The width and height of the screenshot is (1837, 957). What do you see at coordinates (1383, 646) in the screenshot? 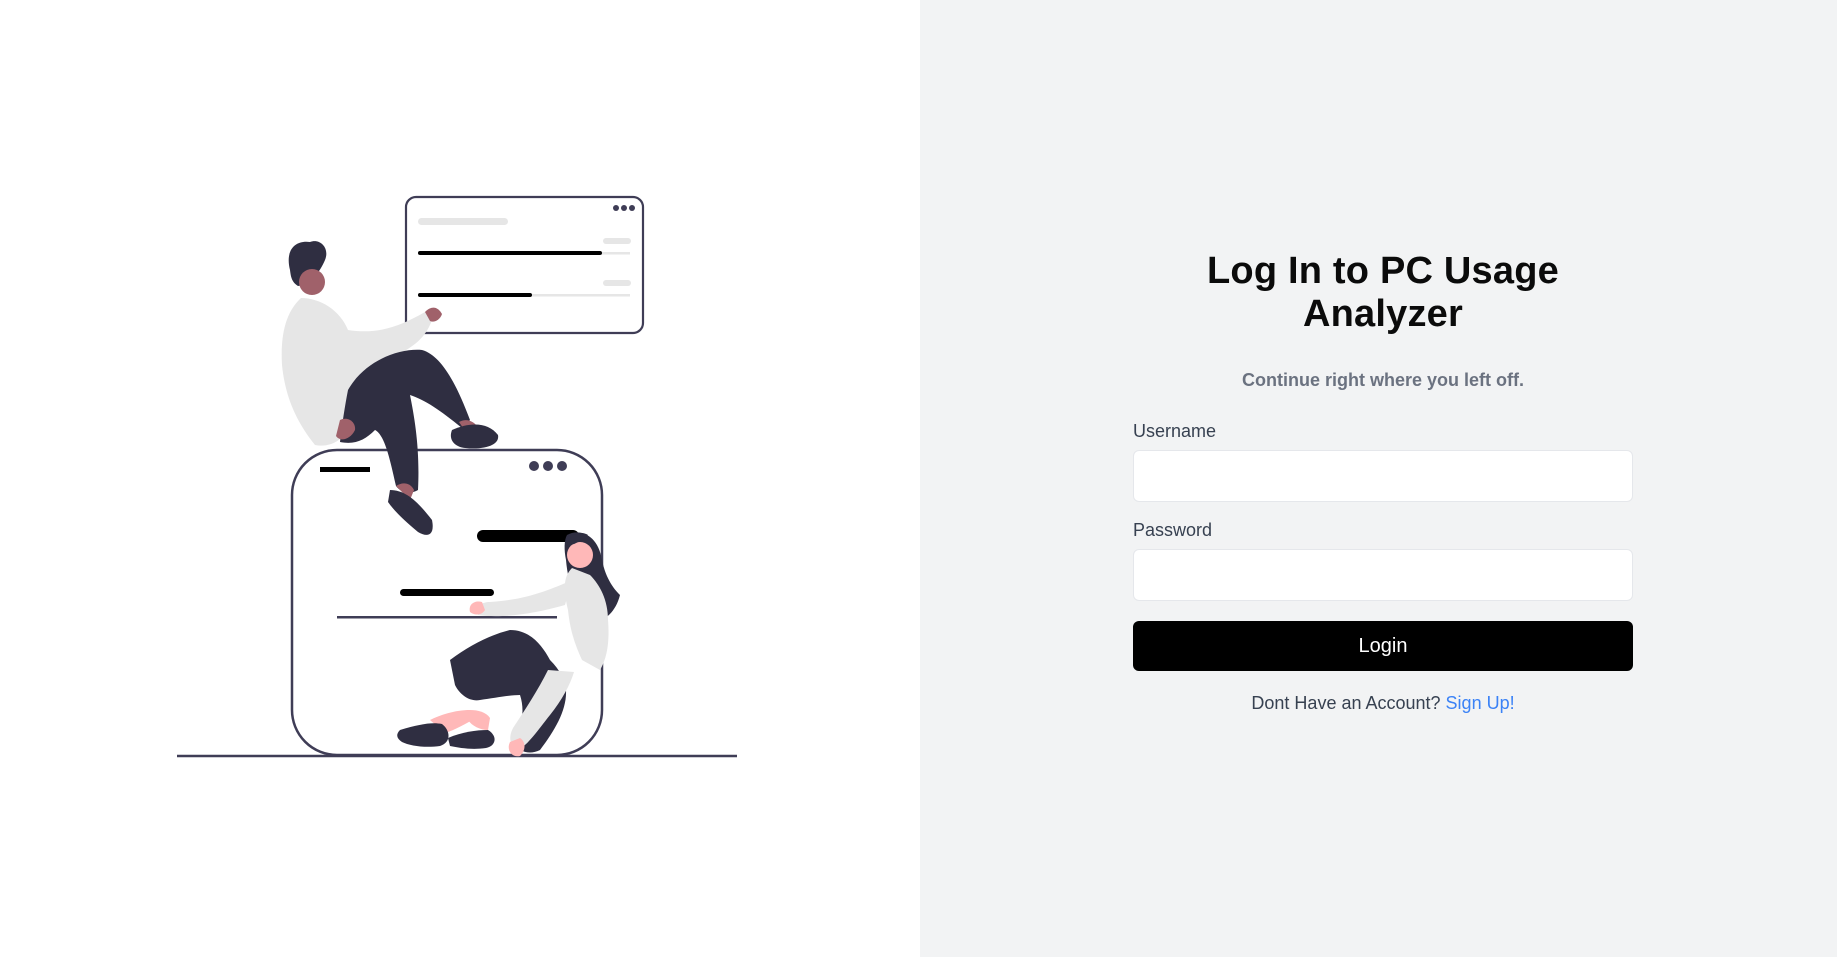
I see `login-button: Login` at bounding box center [1383, 646].